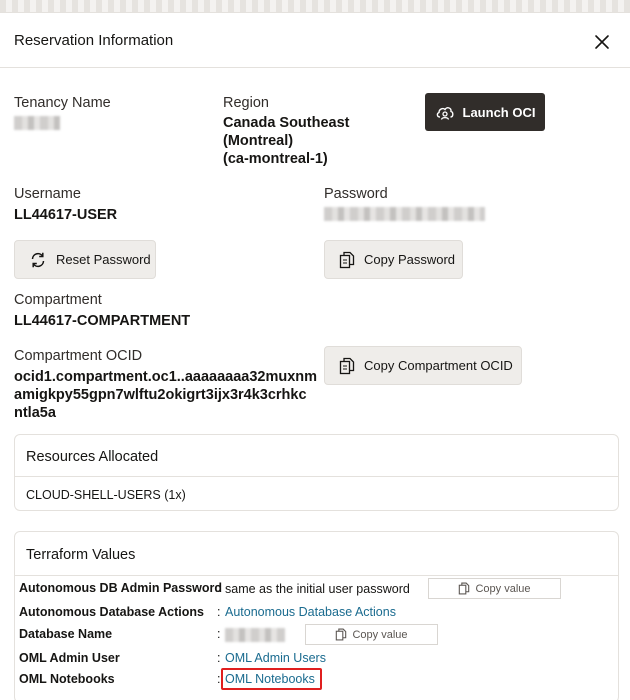 The image size is (630, 700). Describe the element at coordinates (37, 123) in the screenshot. I see `tenancy-name-redacted` at that location.